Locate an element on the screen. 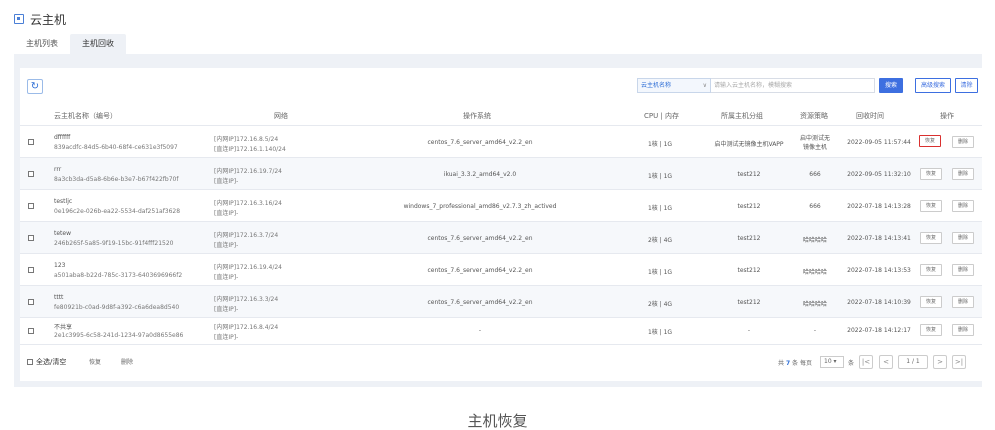 The height and width of the screenshot is (430, 995). next-page-button: > is located at coordinates (940, 362).